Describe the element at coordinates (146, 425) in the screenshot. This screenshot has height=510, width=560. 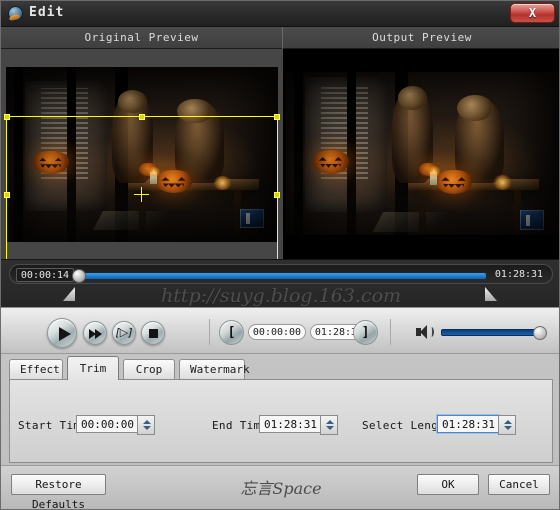
I see `start-time-stepper` at that location.